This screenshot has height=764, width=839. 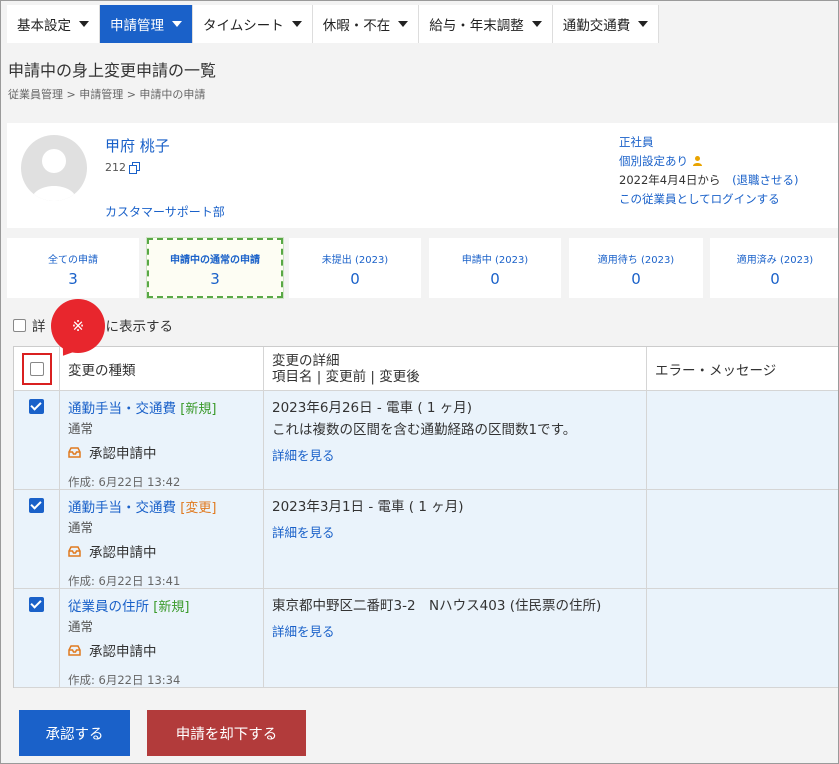 I want to click on login-as-employee-link: この従業員としてログインする, so click(x=709, y=199).